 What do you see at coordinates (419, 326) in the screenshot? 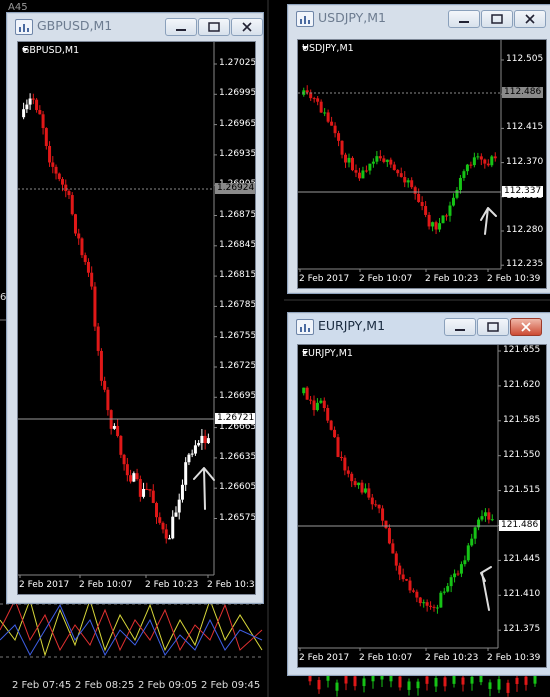
I see `eurjpy-title-bar: EURJPY,M1` at bounding box center [419, 326].